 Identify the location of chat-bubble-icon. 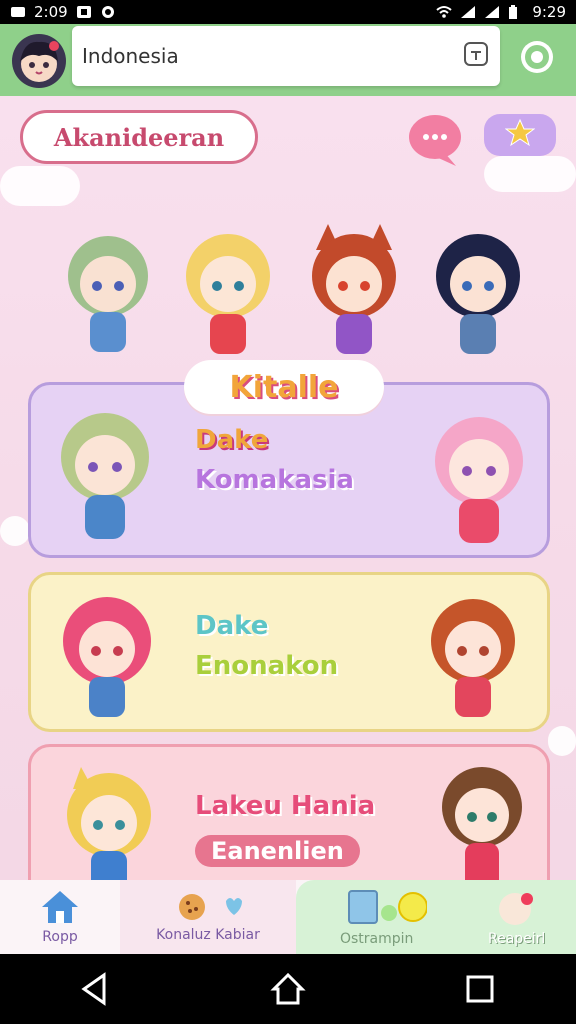
(435, 139).